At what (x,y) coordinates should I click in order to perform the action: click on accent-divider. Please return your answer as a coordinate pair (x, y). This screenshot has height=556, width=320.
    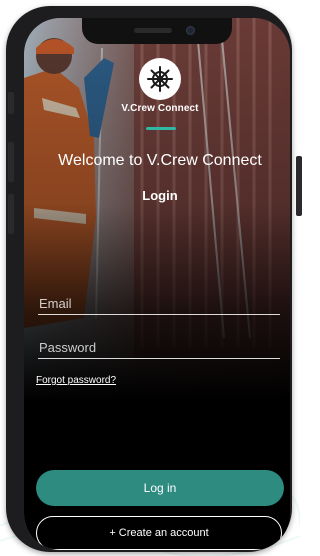
    Looking at the image, I should click on (161, 128).